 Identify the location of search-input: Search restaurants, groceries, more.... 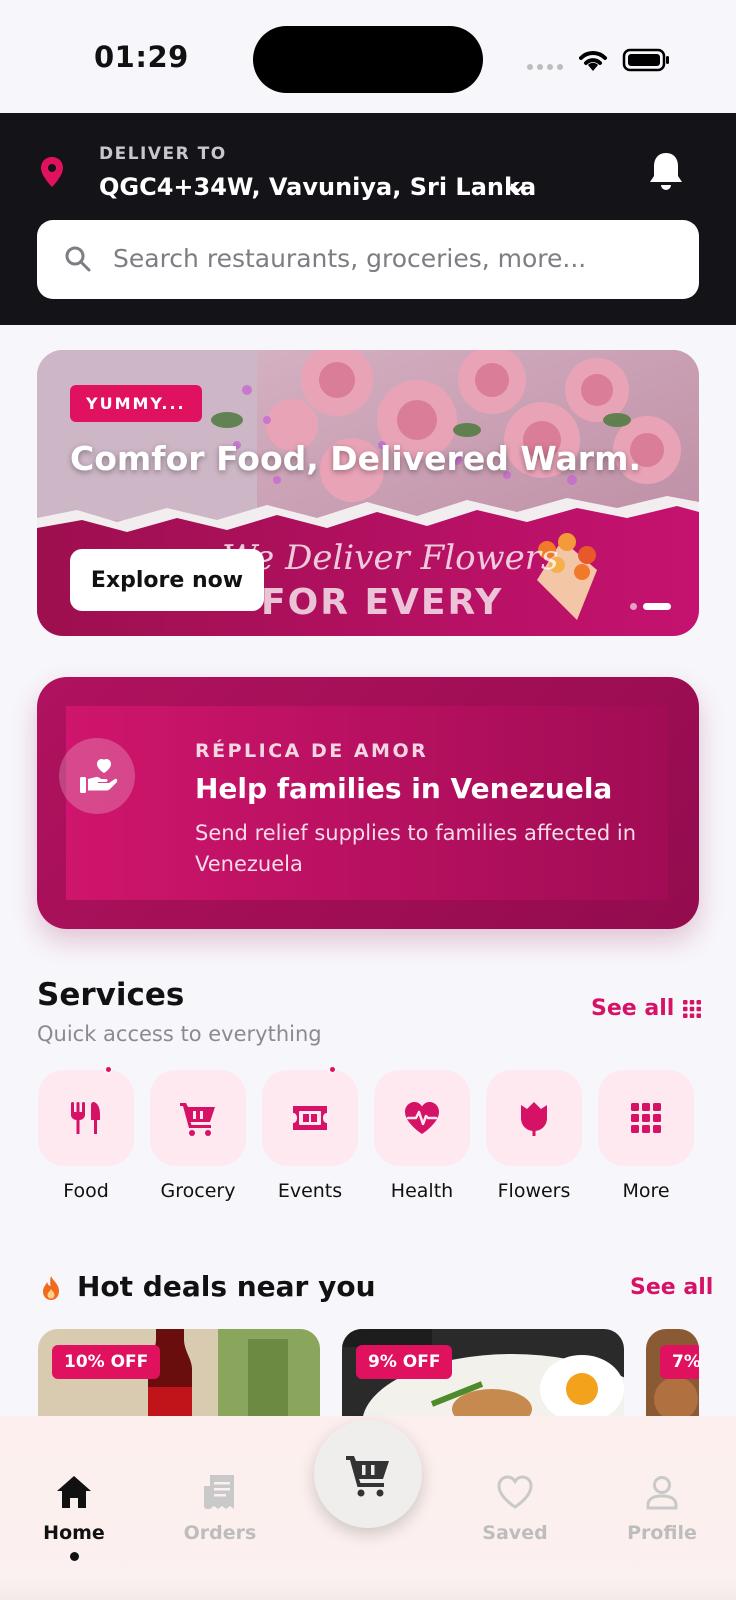
(368, 259).